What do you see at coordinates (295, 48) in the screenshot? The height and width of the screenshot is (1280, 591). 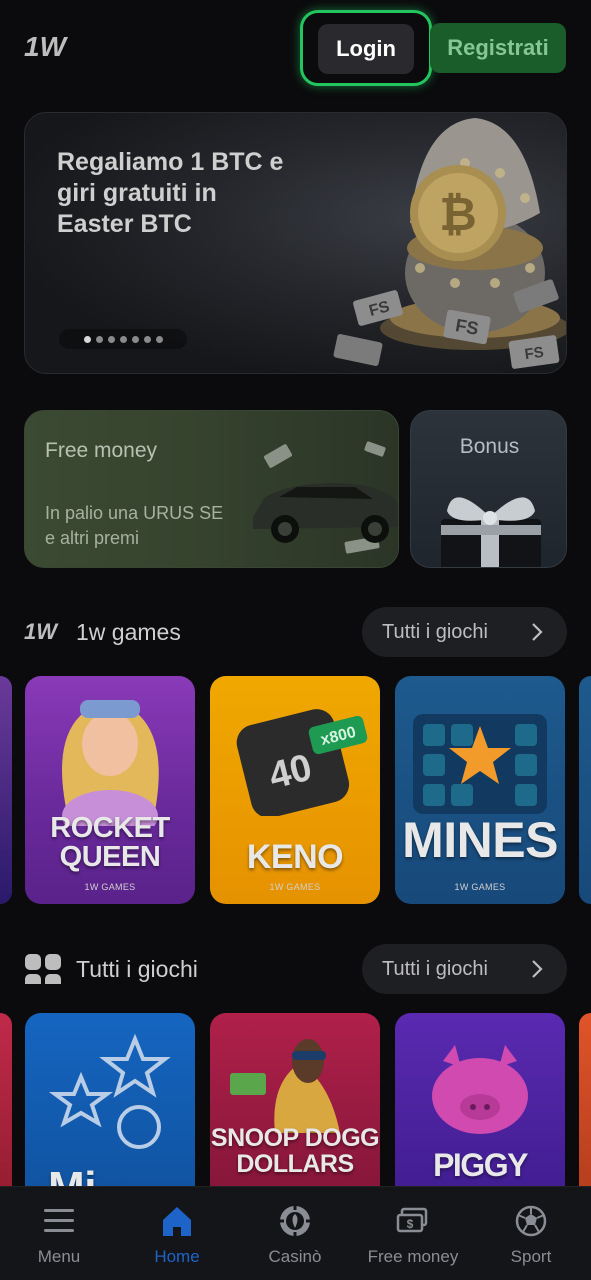 I see `header: 1W Login Registrati` at bounding box center [295, 48].